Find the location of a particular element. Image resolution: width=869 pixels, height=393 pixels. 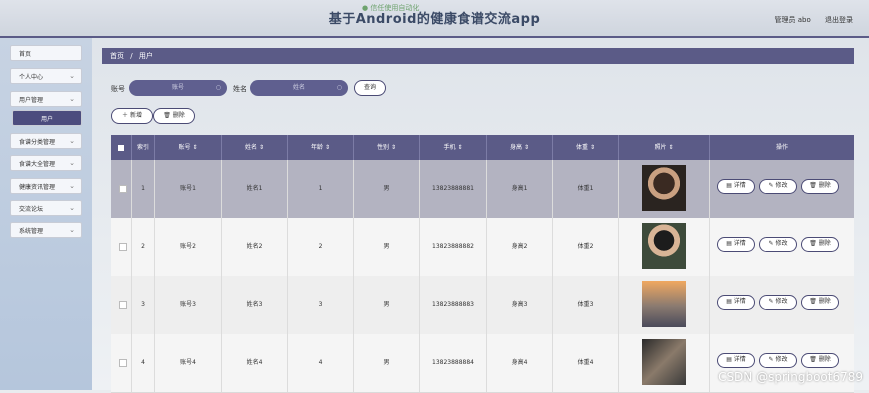

name-placeholder: 姓名 is located at coordinates (298, 87).